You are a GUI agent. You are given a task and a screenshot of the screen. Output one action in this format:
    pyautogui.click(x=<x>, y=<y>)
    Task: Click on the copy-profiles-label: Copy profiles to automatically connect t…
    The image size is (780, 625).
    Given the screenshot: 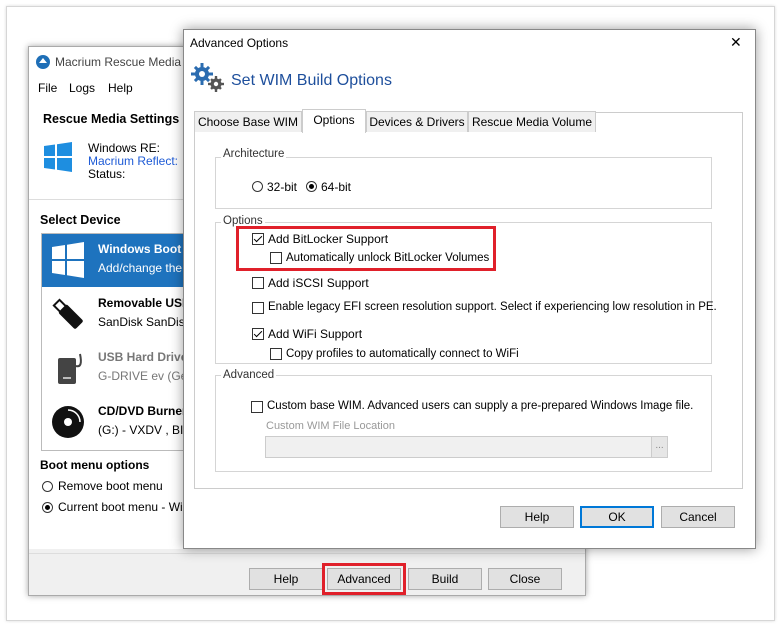 What is the action you would take?
    pyautogui.click(x=402, y=354)
    